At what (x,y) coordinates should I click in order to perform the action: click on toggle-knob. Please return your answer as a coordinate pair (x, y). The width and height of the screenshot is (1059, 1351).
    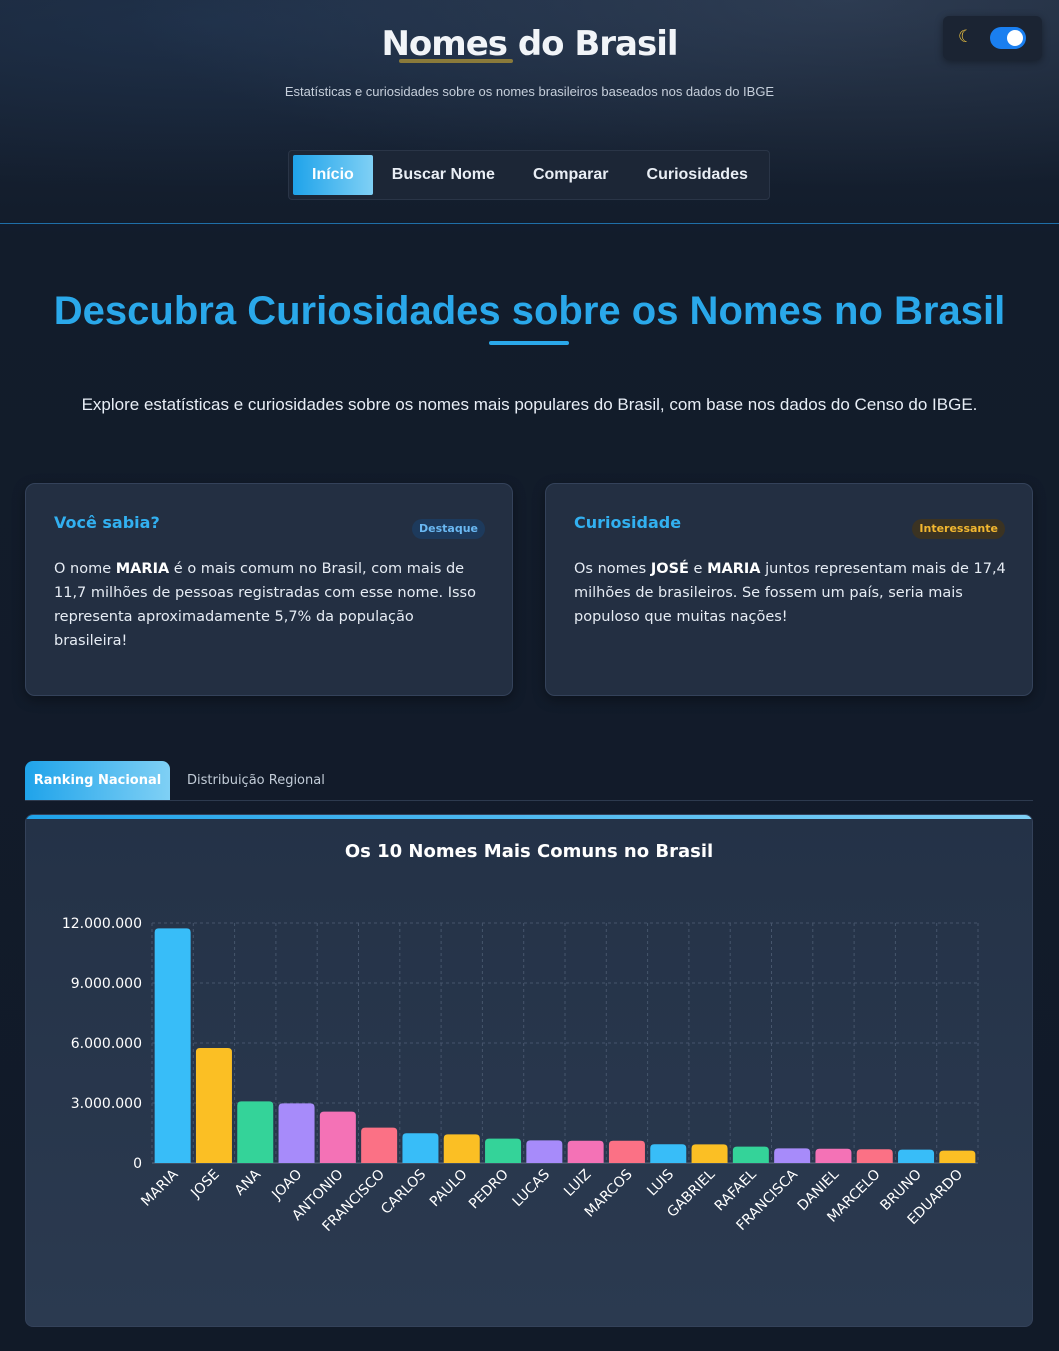
    Looking at the image, I should click on (1015, 38).